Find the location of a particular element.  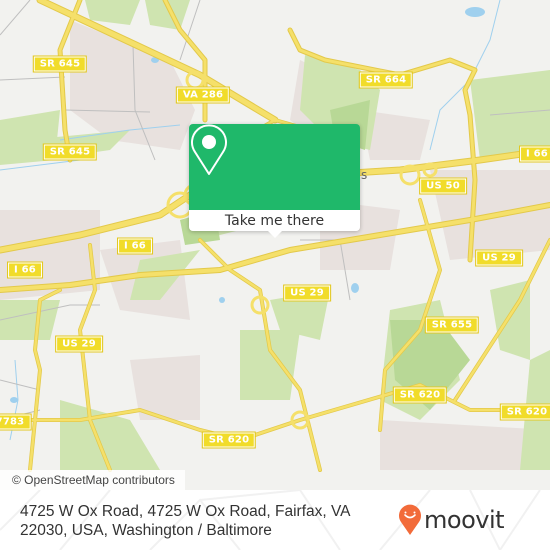

moovit-wordmark: moovit is located at coordinates (464, 520).